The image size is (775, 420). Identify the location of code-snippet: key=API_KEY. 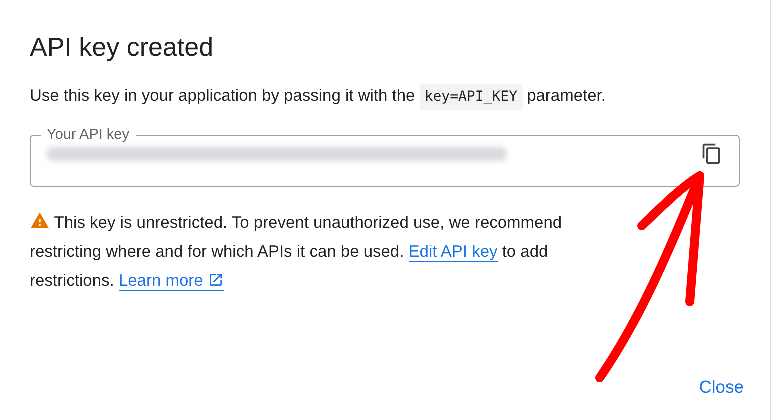
(471, 97).